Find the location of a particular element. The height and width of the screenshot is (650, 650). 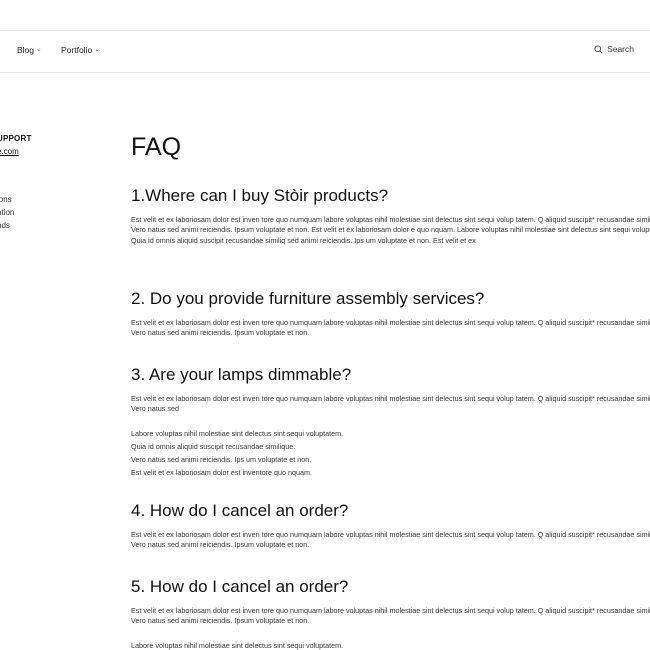

search-button: Search is located at coordinates (614, 49).